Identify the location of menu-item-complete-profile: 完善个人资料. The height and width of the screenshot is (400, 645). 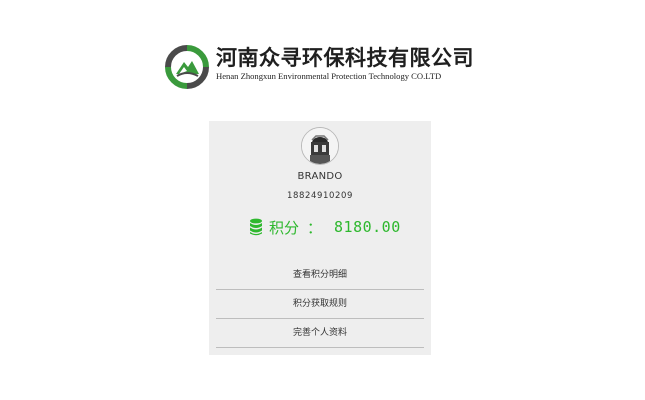
(320, 333).